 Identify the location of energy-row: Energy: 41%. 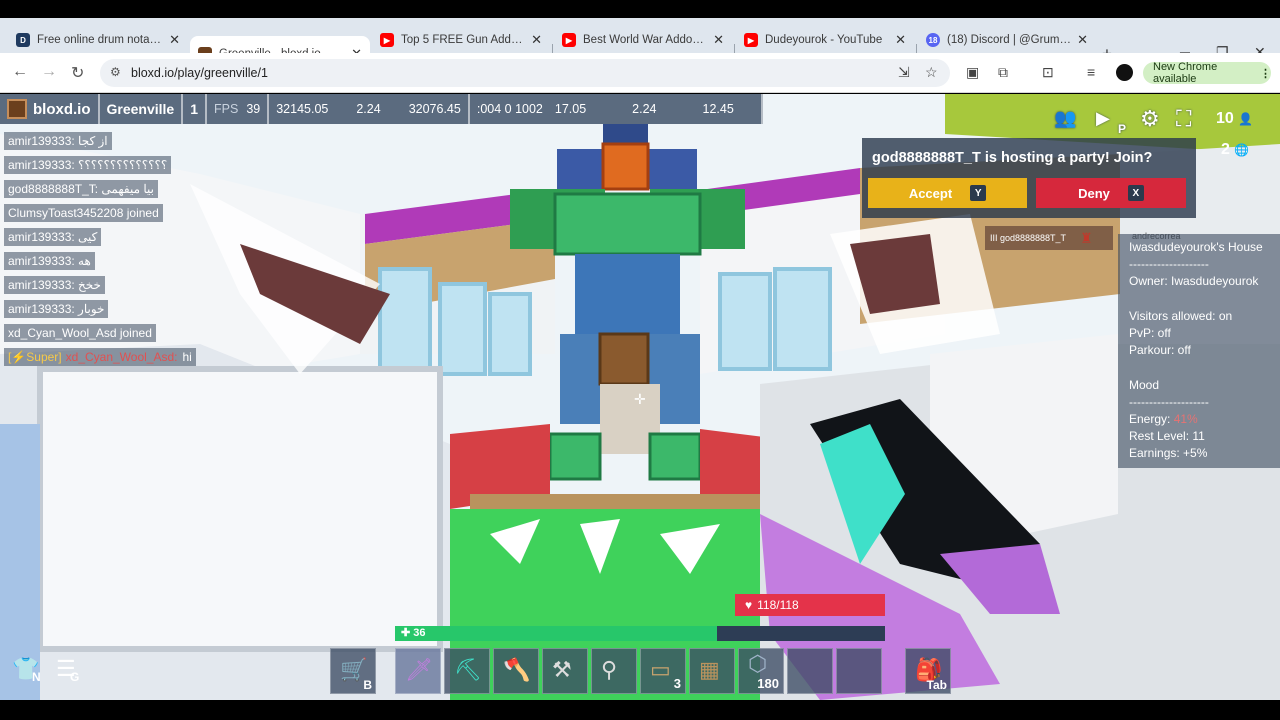
(1204, 420).